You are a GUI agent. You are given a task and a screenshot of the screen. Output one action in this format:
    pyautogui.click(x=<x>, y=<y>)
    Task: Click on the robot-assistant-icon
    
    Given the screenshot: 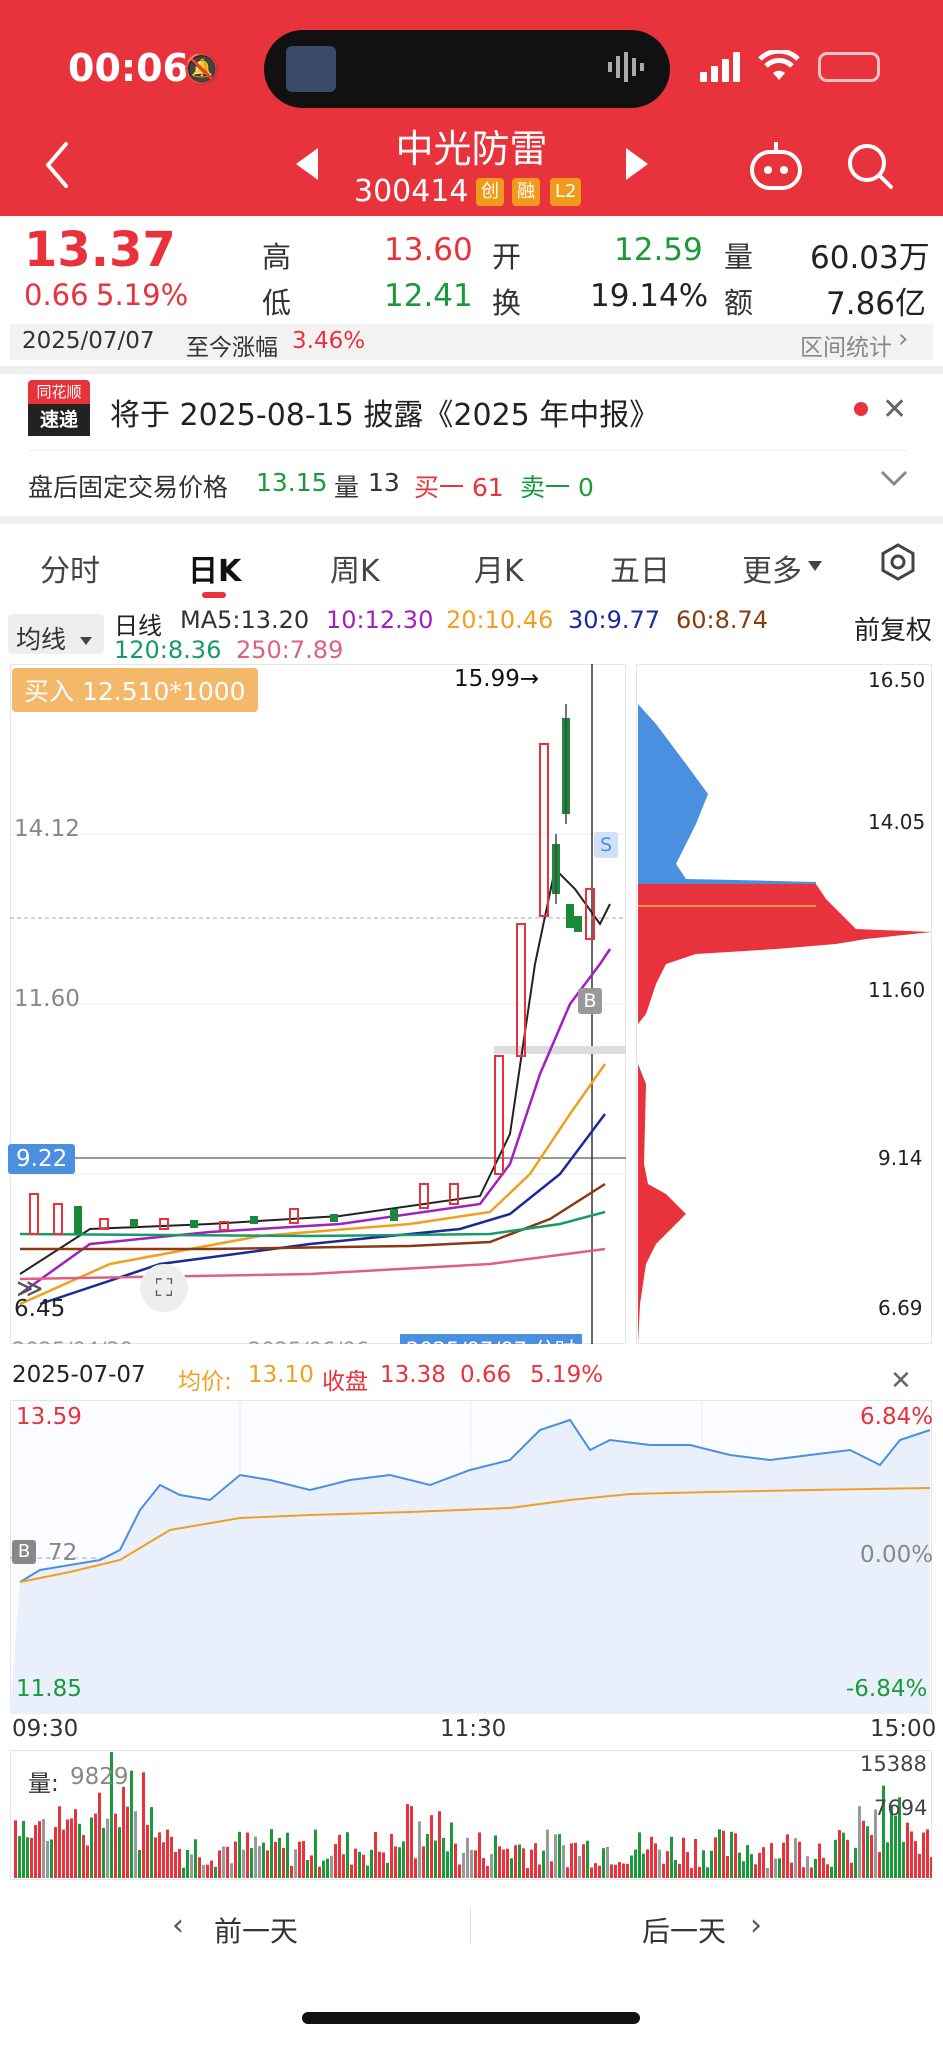 What is the action you would take?
    pyautogui.click(x=776, y=168)
    